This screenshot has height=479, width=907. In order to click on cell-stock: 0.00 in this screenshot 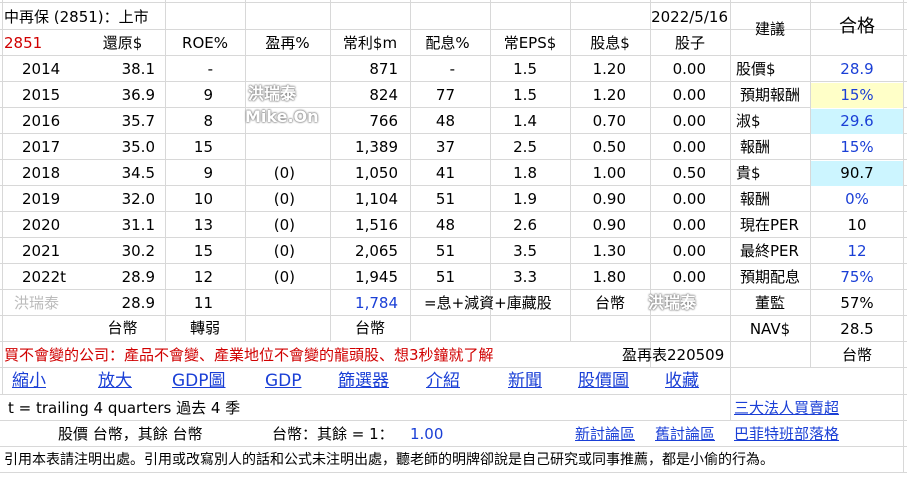, I will do `click(689, 251)`.